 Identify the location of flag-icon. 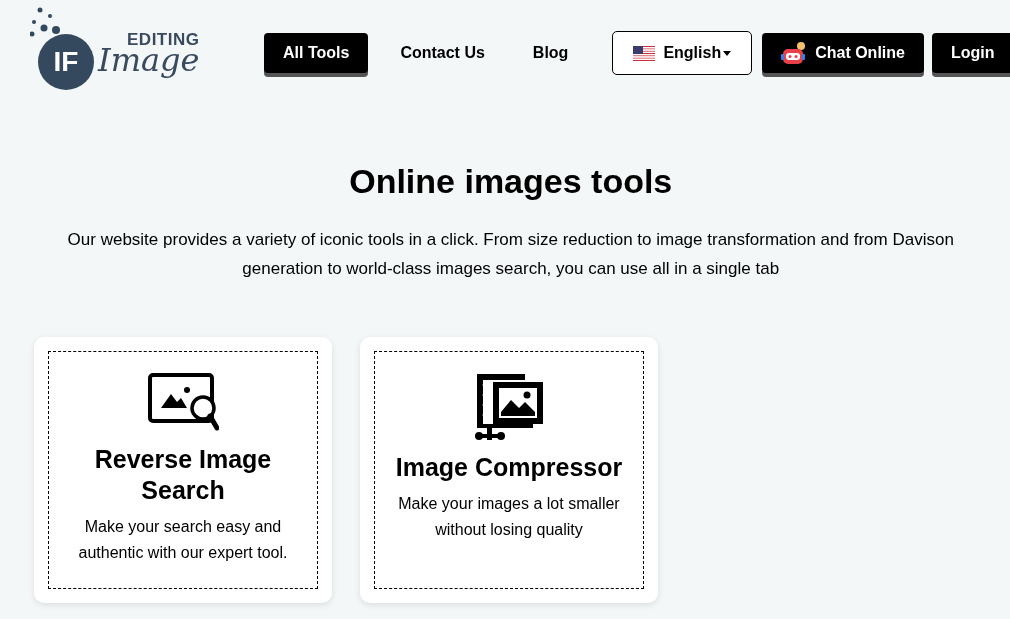
(644, 53).